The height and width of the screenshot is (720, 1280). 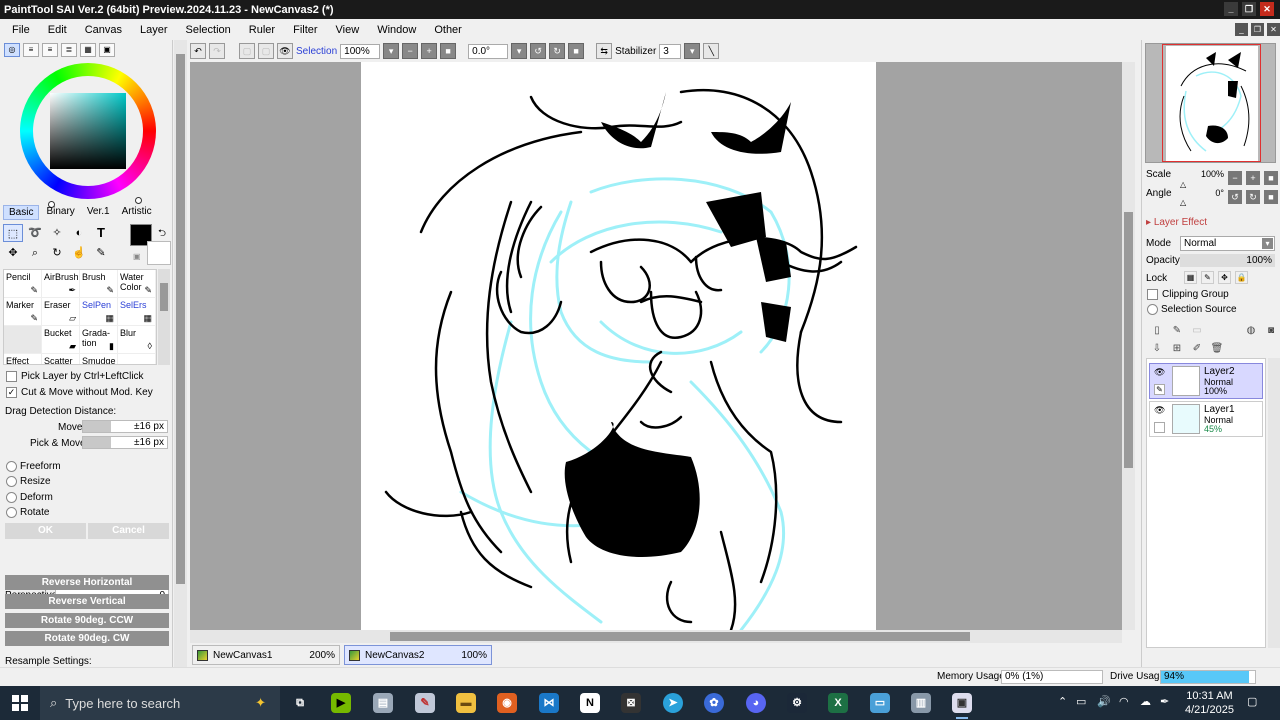 I want to click on excel-icon: X, so click(x=838, y=703).